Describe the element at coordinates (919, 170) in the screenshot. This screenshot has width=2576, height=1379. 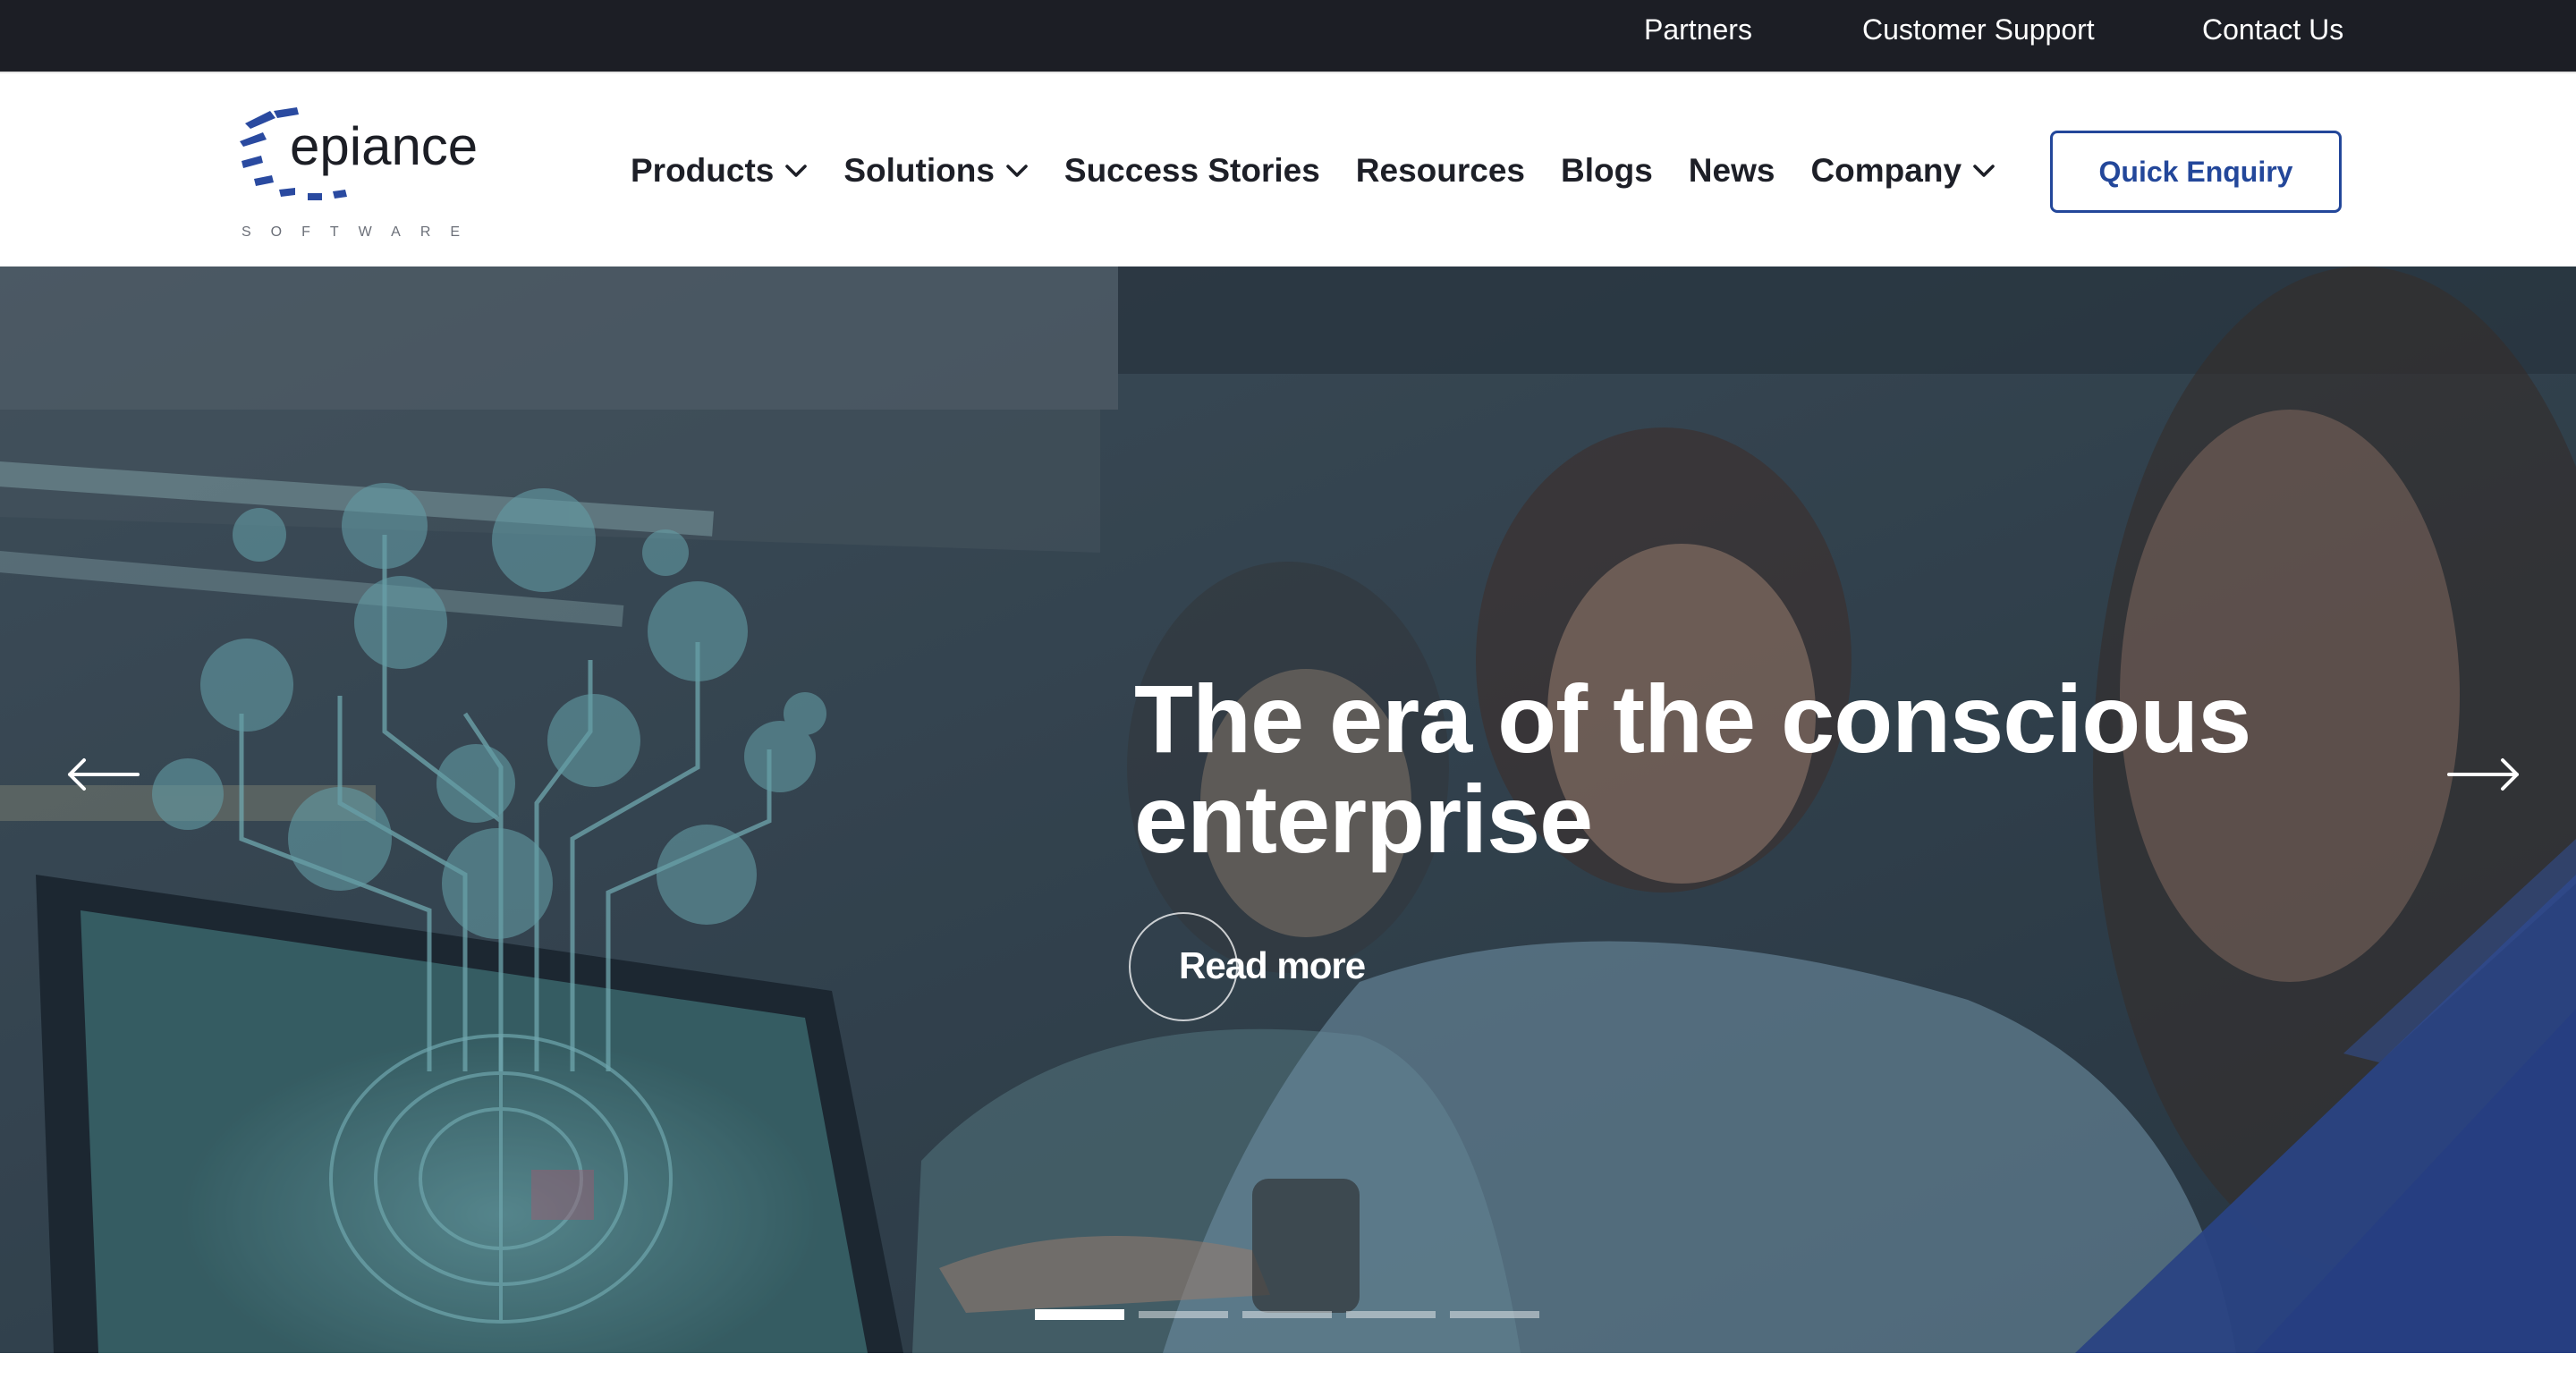
I see `nav-solutions-label: Solutions` at that location.